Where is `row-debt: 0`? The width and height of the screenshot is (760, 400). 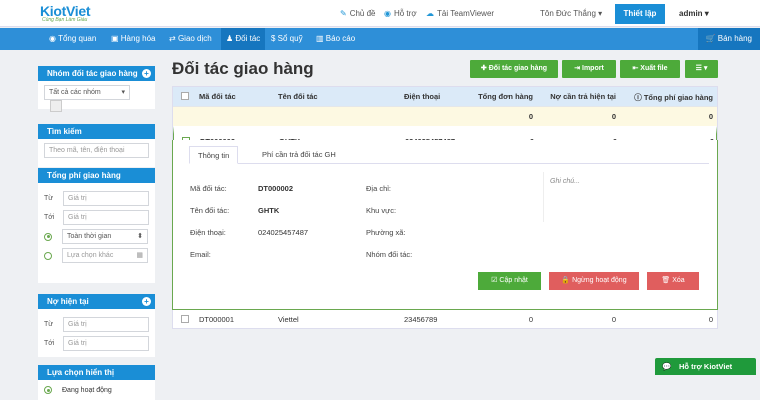
row-debt: 0 is located at coordinates (613, 319).